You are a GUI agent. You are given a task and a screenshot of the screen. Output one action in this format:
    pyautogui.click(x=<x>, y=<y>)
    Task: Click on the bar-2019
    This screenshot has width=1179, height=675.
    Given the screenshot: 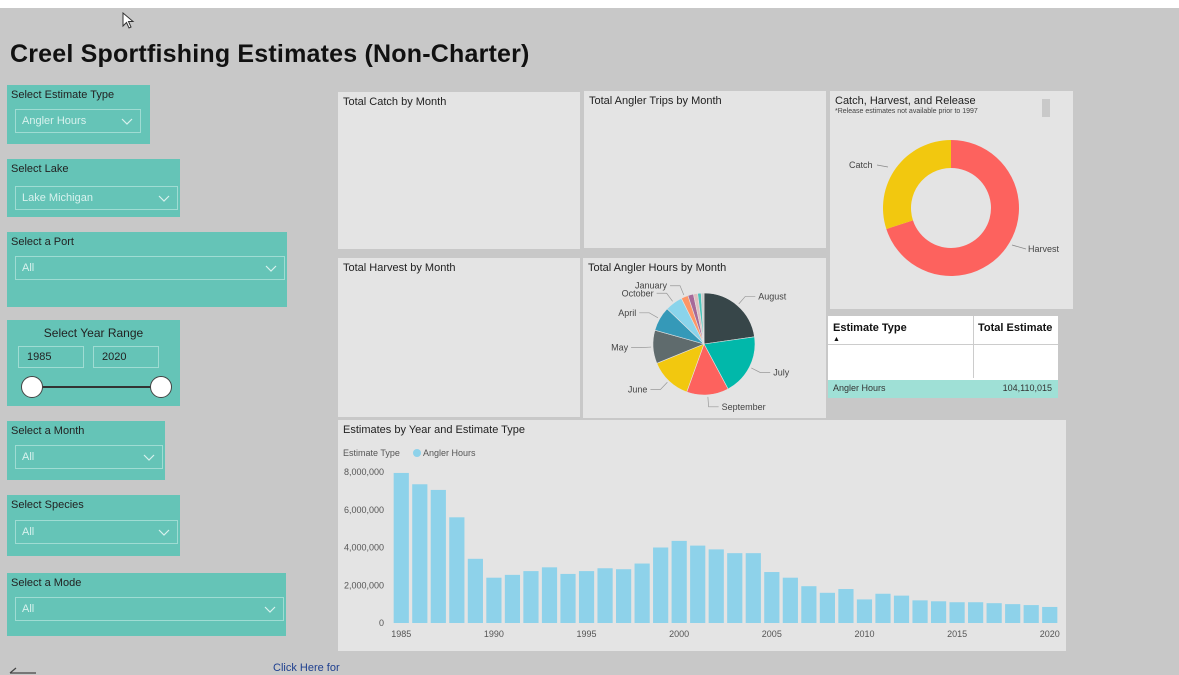 What is the action you would take?
    pyautogui.click(x=1031, y=614)
    